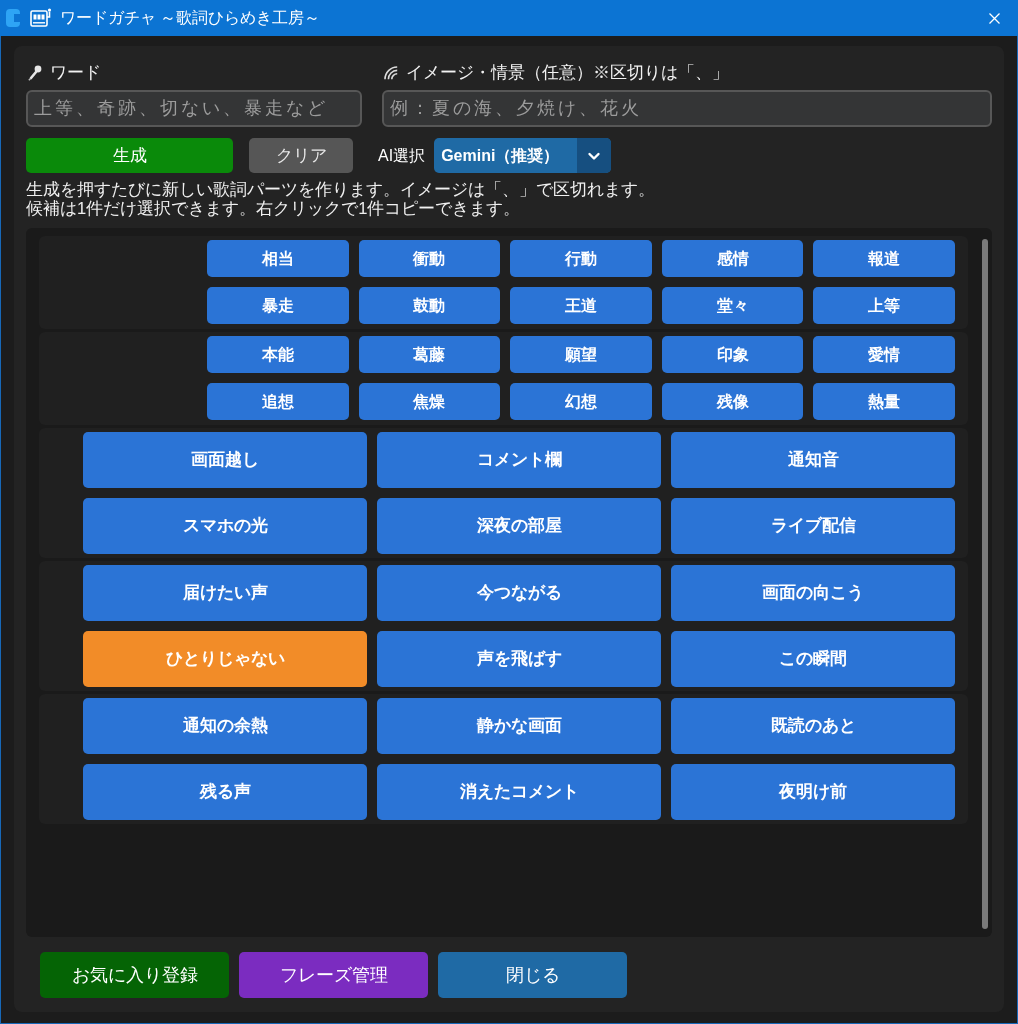  I want to click on phrase-candidate: 届けたい声, so click(225, 593).